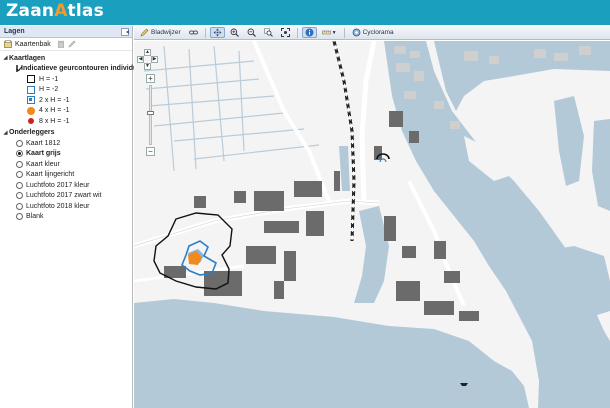  Describe the element at coordinates (33, 44) in the screenshot. I see `kaartenbak-button: Kaartenbak` at that location.